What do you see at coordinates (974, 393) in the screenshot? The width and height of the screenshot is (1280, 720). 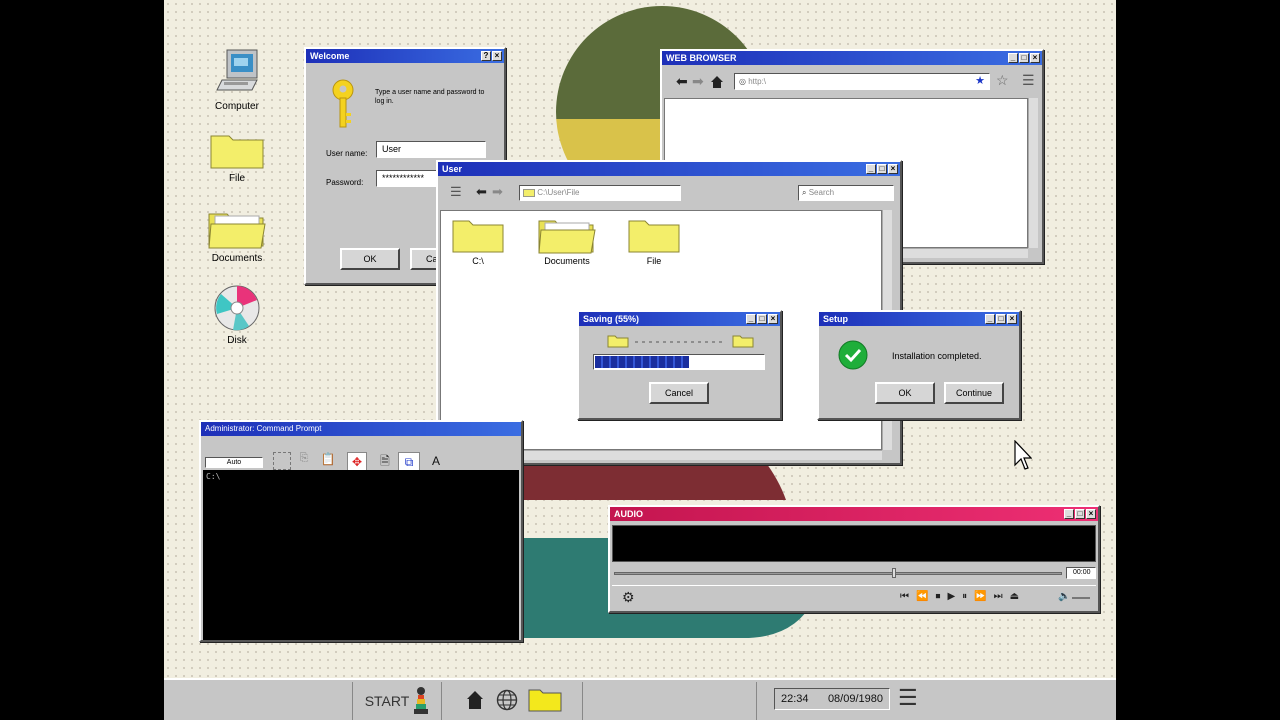 I see `setup-continue-button: Continue` at bounding box center [974, 393].